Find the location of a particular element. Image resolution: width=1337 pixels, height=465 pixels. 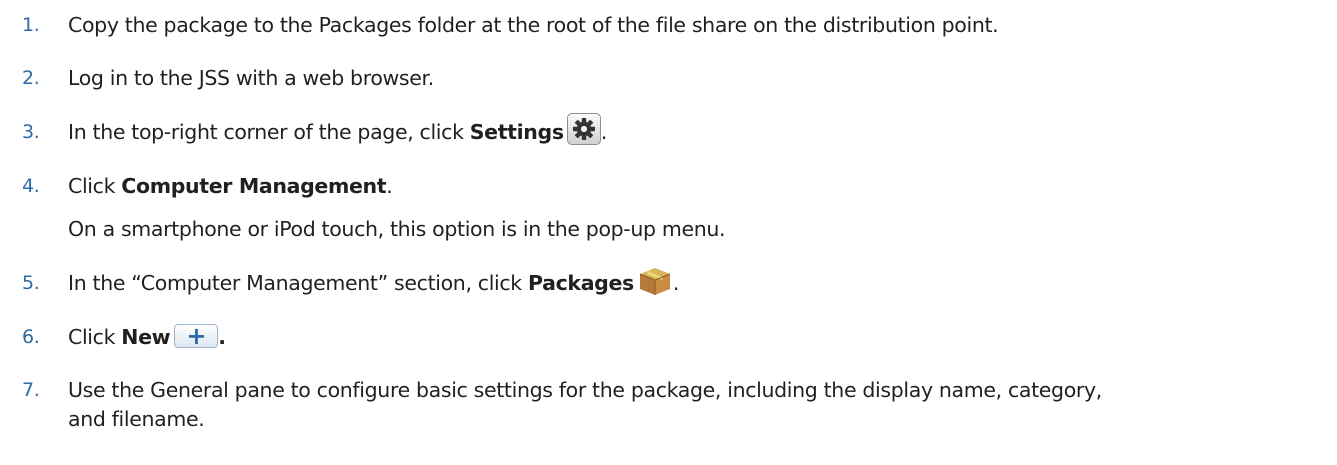

step-5-number: 5. is located at coordinates (31, 283).